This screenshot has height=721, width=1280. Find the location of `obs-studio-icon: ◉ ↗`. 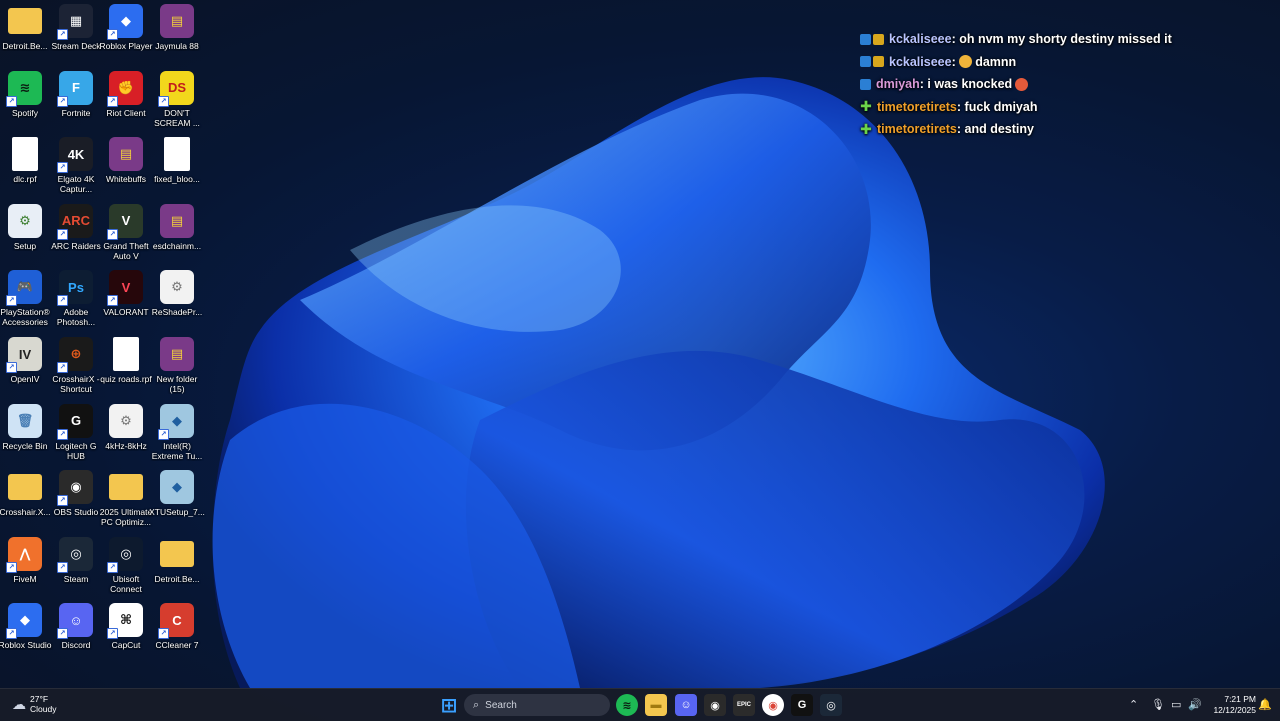

obs-studio-icon: ◉ ↗ is located at coordinates (75, 488).